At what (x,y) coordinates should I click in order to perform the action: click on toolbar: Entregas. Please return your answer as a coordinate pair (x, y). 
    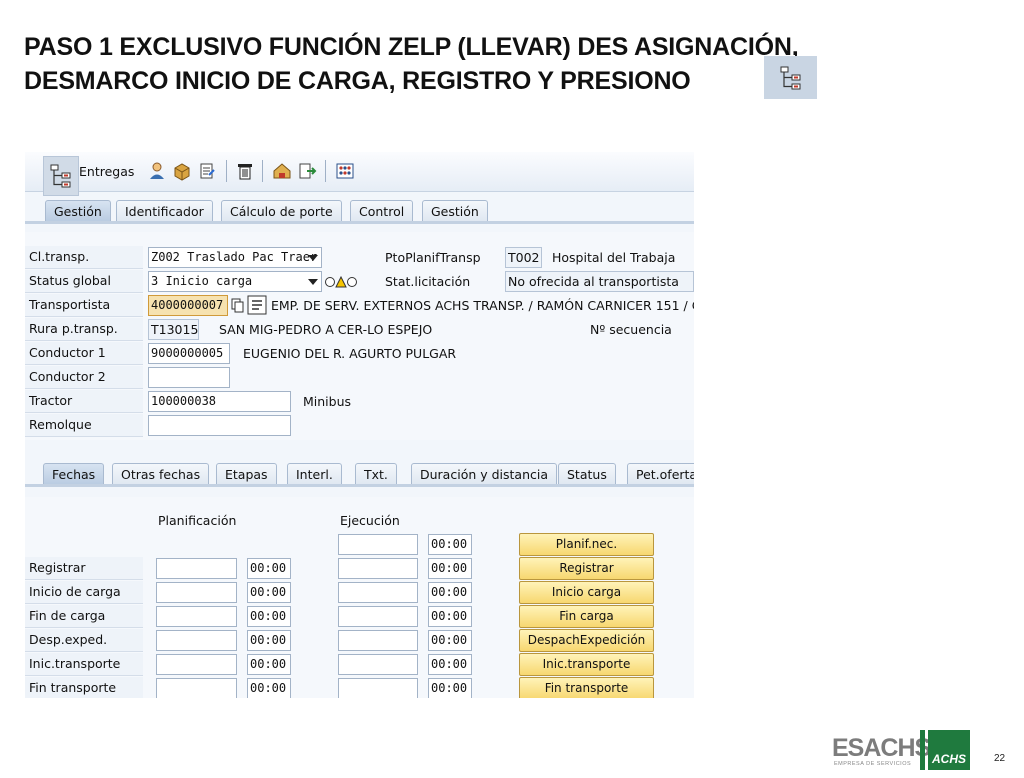
    Looking at the image, I should click on (359, 174).